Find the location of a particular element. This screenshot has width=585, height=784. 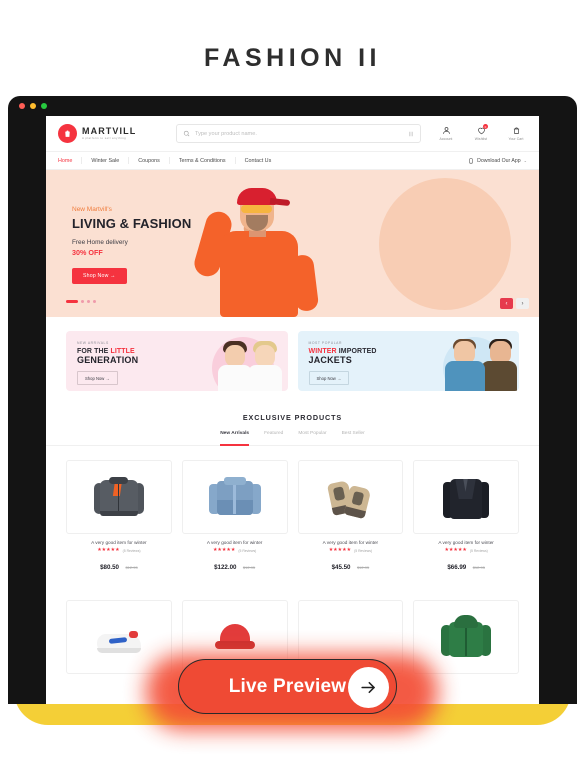

browser-titlebar is located at coordinates (292, 106).